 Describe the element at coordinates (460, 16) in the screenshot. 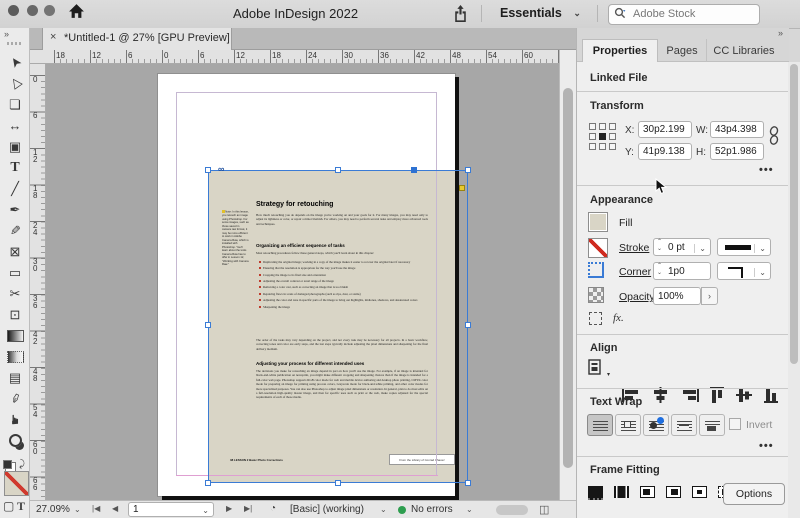

I see `share-icon` at that location.